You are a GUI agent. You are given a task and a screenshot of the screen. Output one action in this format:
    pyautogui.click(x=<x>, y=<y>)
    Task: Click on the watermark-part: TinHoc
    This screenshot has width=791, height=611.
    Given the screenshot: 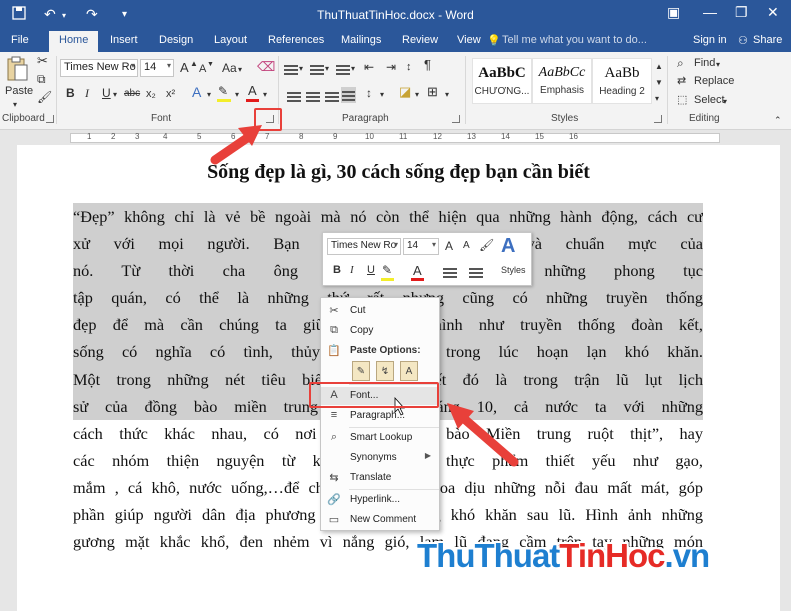 What is the action you would take?
    pyautogui.click(x=612, y=555)
    